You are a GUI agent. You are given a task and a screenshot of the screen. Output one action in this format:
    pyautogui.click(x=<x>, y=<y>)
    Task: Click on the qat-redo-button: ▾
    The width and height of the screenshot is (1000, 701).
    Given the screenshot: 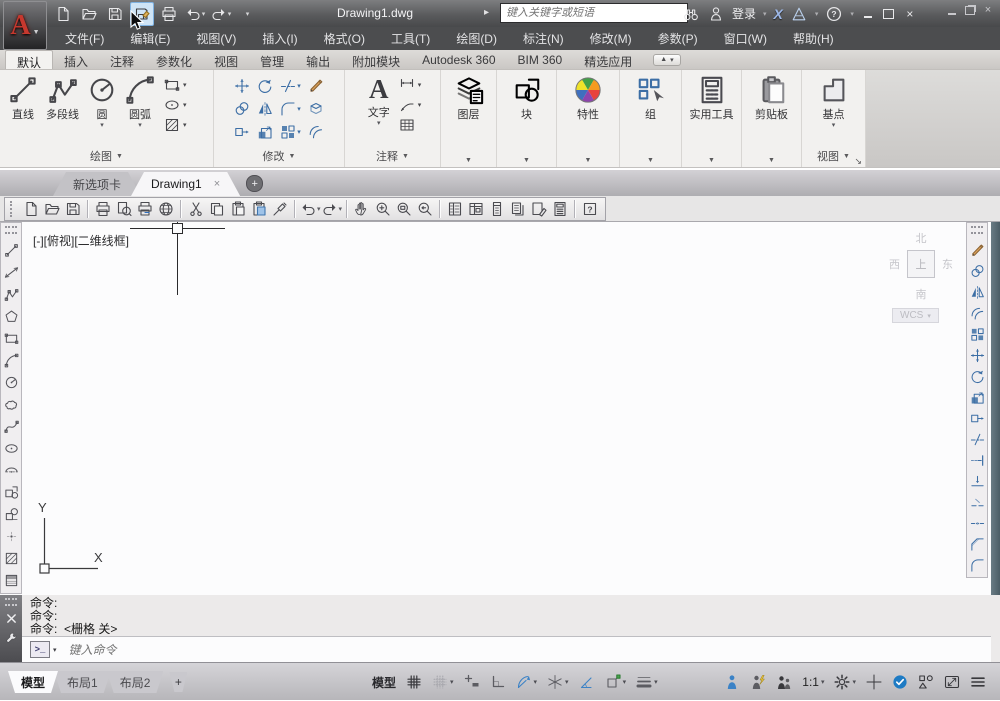 What is the action you would take?
    pyautogui.click(x=221, y=14)
    